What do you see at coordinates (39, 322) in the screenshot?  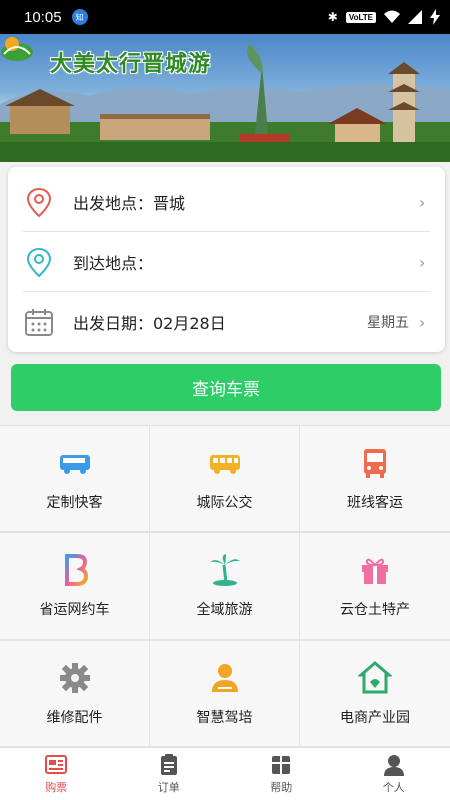 I see `calendar-icon` at bounding box center [39, 322].